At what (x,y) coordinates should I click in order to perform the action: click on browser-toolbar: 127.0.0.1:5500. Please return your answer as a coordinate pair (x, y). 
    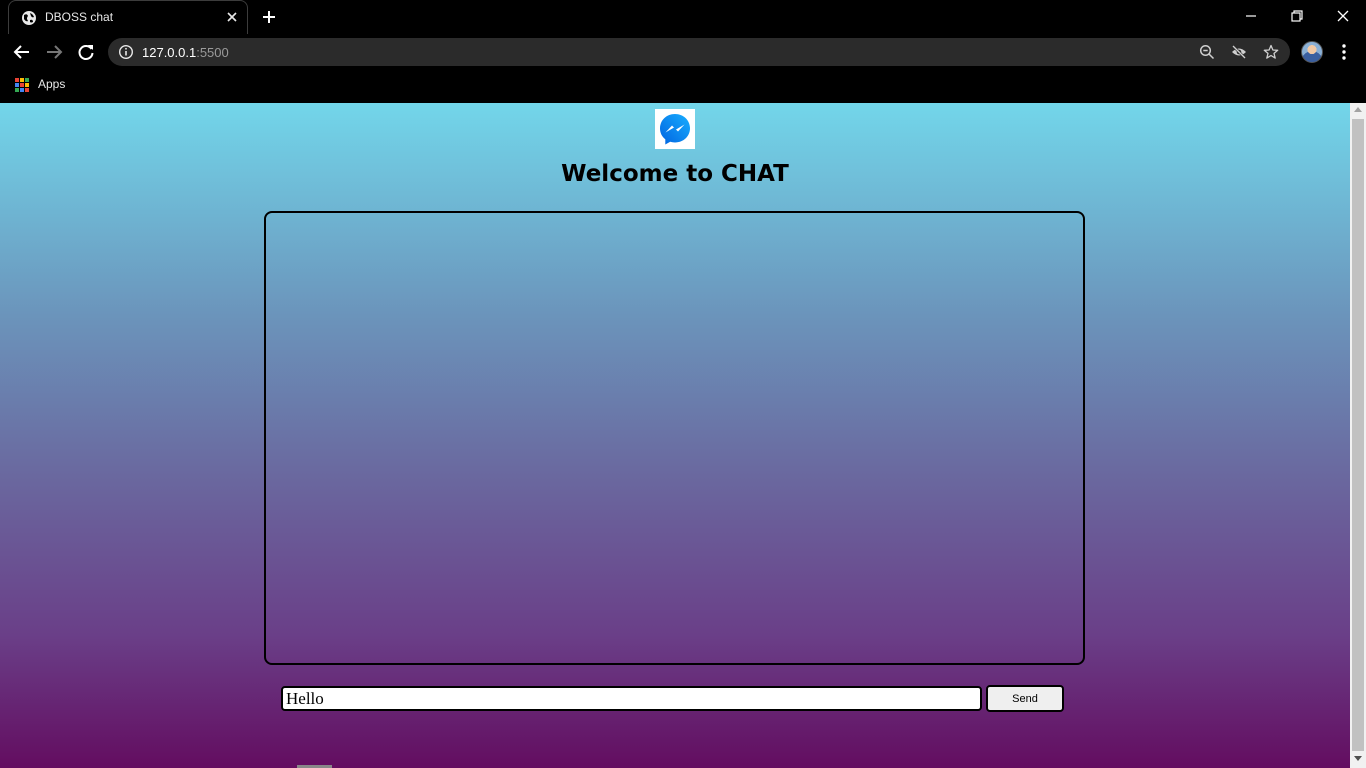
    Looking at the image, I should click on (683, 52).